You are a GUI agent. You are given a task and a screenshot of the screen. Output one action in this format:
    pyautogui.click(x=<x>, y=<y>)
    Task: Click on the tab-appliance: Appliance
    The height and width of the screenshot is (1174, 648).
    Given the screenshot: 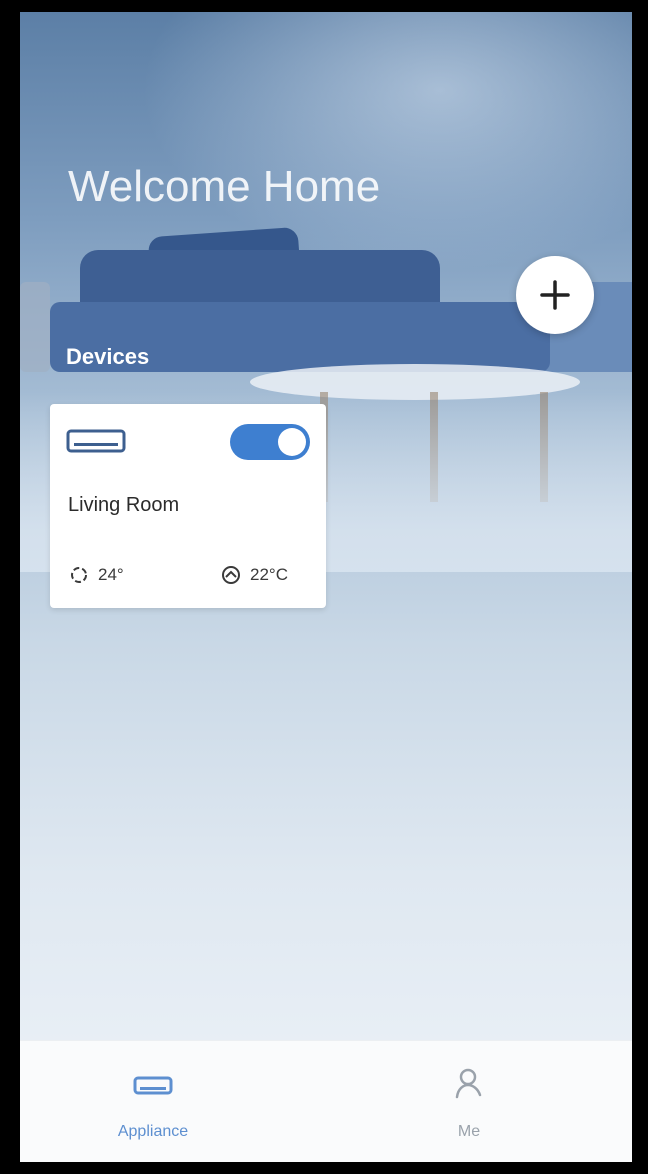 What is the action you would take?
    pyautogui.click(x=173, y=1101)
    